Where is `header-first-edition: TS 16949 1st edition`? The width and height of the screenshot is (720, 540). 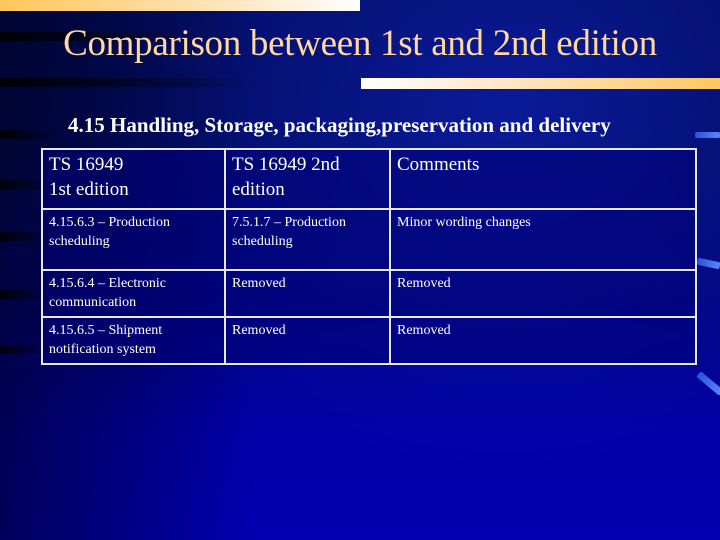
header-first-edition: TS 16949 1st edition is located at coordinates (133, 179).